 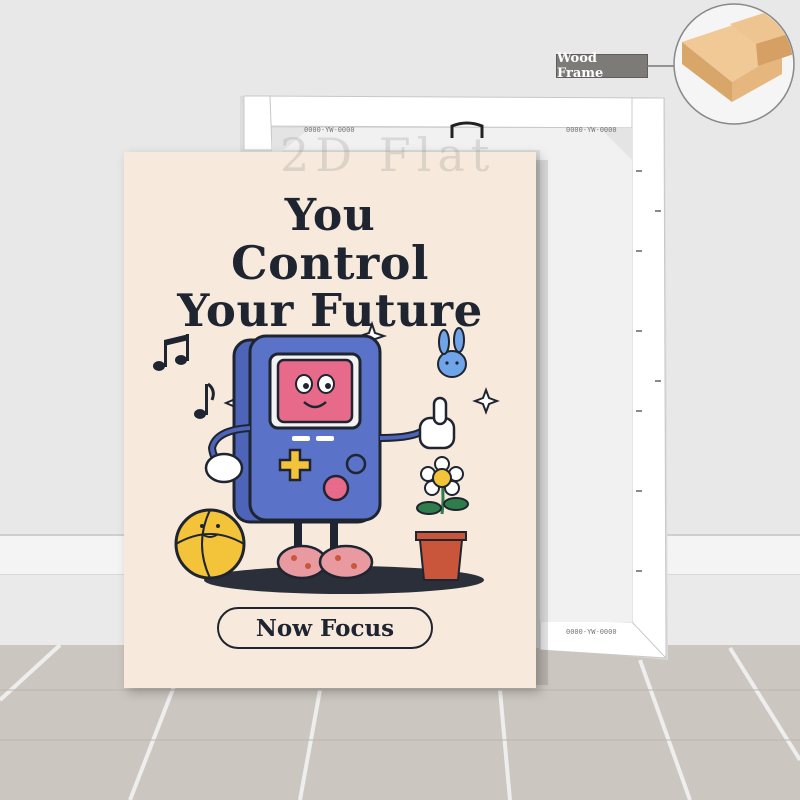 I want to click on wood-frame-label: Wood Frame, so click(x=602, y=66).